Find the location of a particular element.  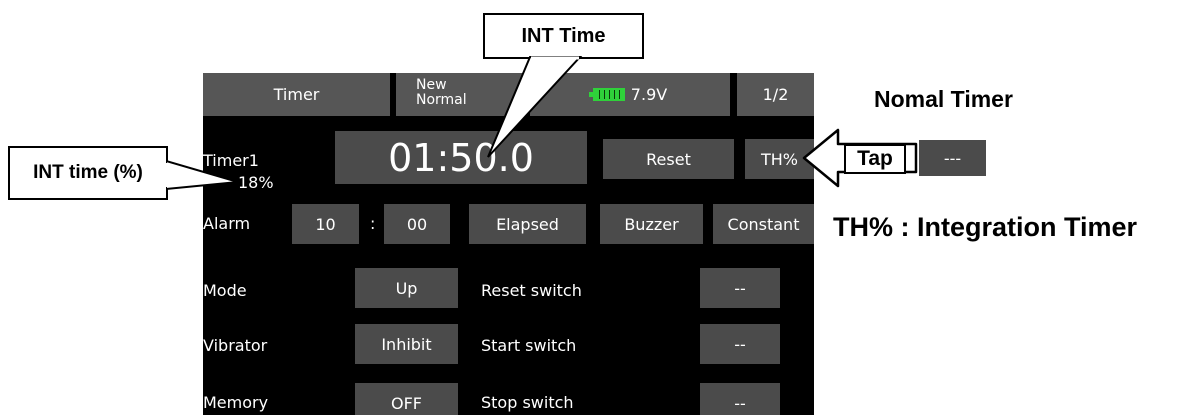

alarm-type-label: Elapsed is located at coordinates (527, 224).